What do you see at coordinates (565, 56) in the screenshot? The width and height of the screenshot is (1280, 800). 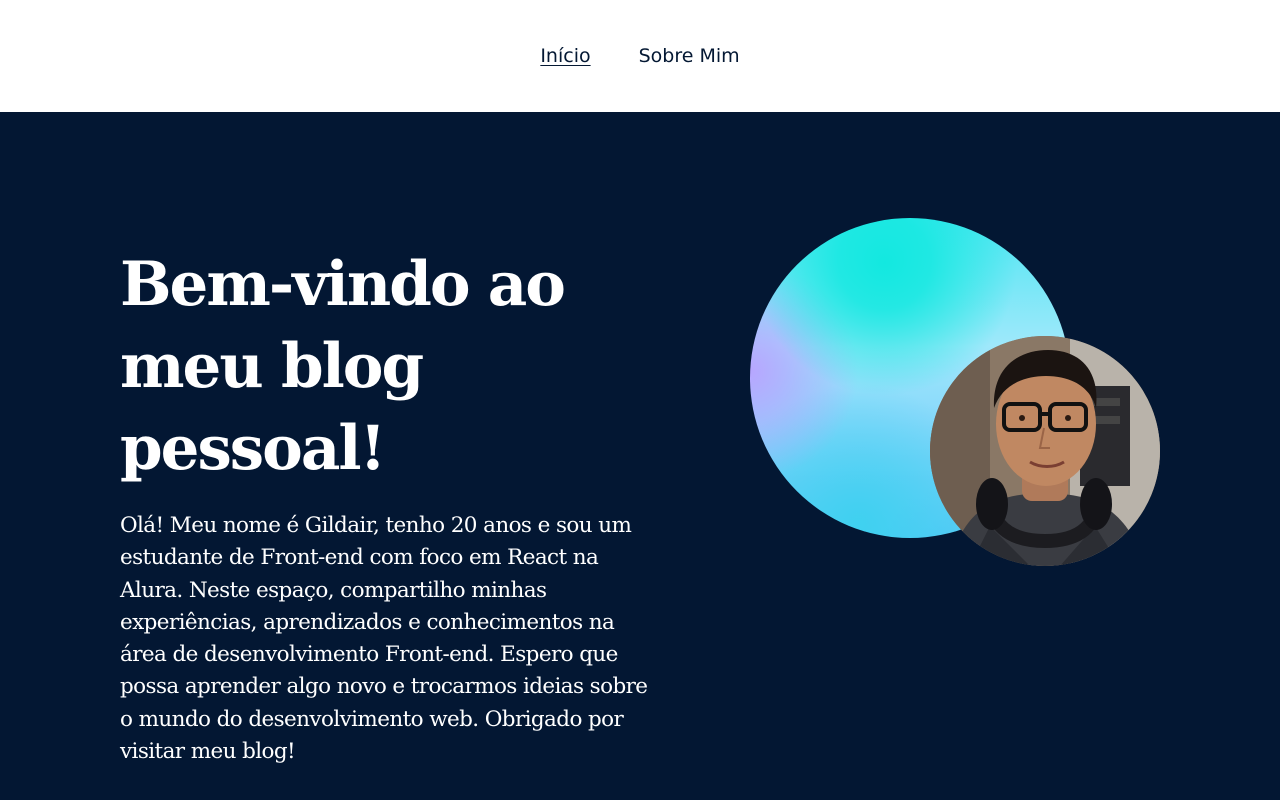 I see `nav-link-inicio: Início` at bounding box center [565, 56].